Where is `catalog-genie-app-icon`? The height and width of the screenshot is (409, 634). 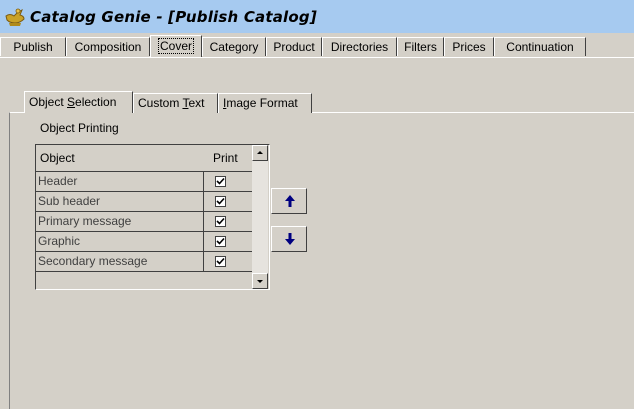 catalog-genie-app-icon is located at coordinates (15, 17).